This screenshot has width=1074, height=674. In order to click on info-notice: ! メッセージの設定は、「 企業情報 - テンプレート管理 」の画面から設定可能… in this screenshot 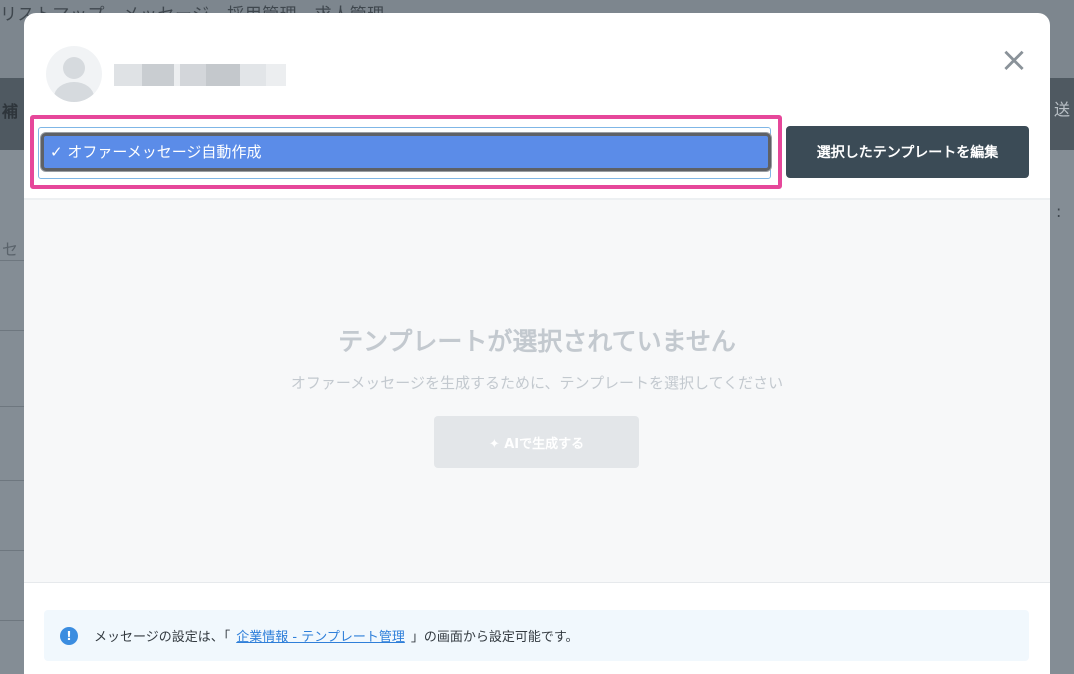, I will do `click(536, 635)`.